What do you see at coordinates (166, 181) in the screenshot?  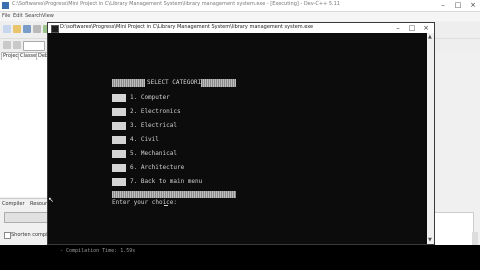 I see `menu-item-label: 7. Back to main menu` at bounding box center [166, 181].